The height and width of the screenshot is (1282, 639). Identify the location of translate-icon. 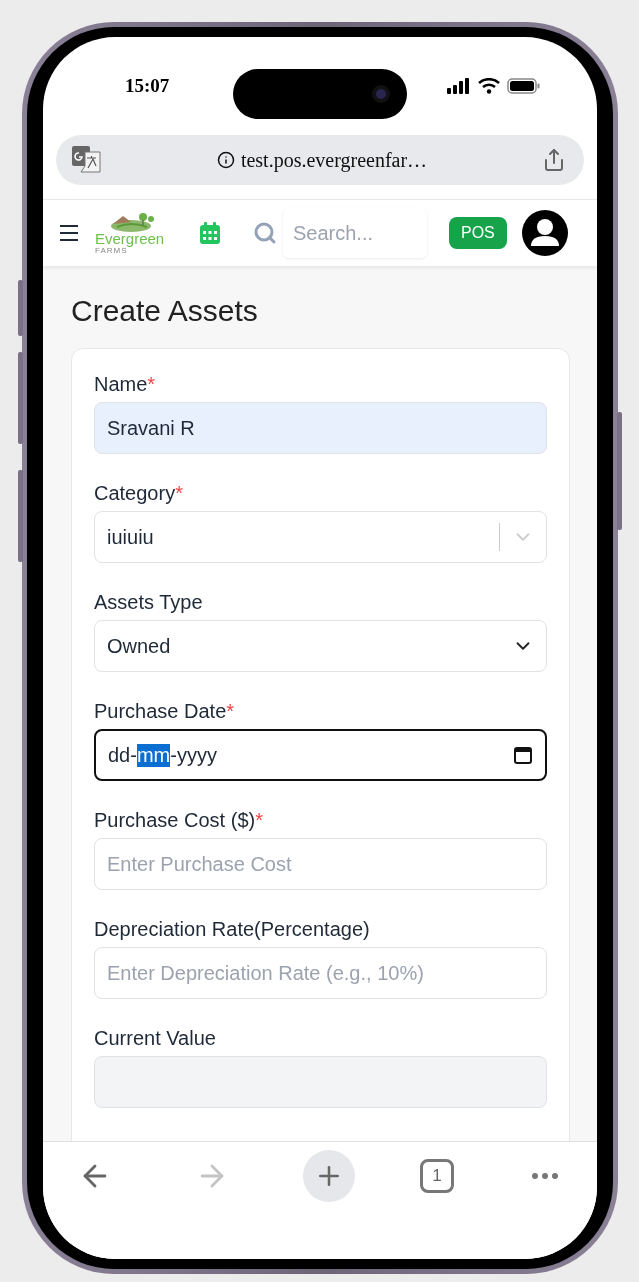
(87, 160).